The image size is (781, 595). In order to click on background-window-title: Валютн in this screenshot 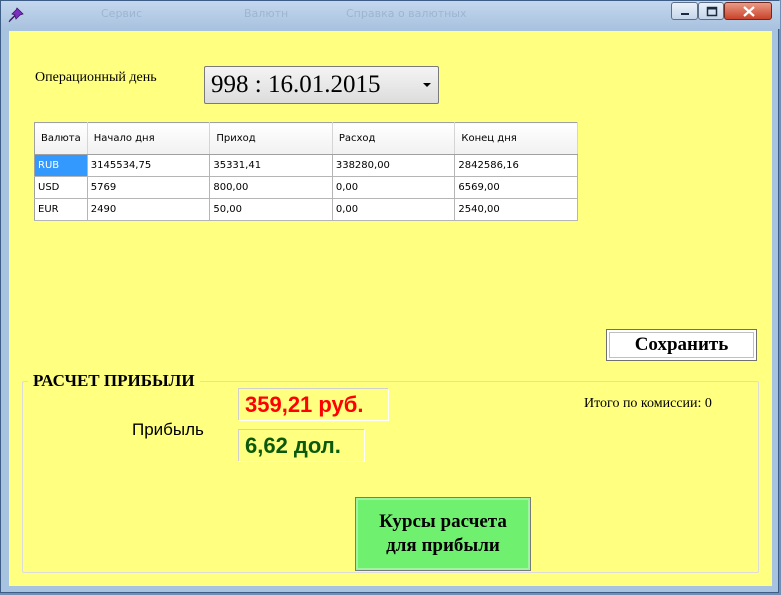, I will do `click(266, 13)`.